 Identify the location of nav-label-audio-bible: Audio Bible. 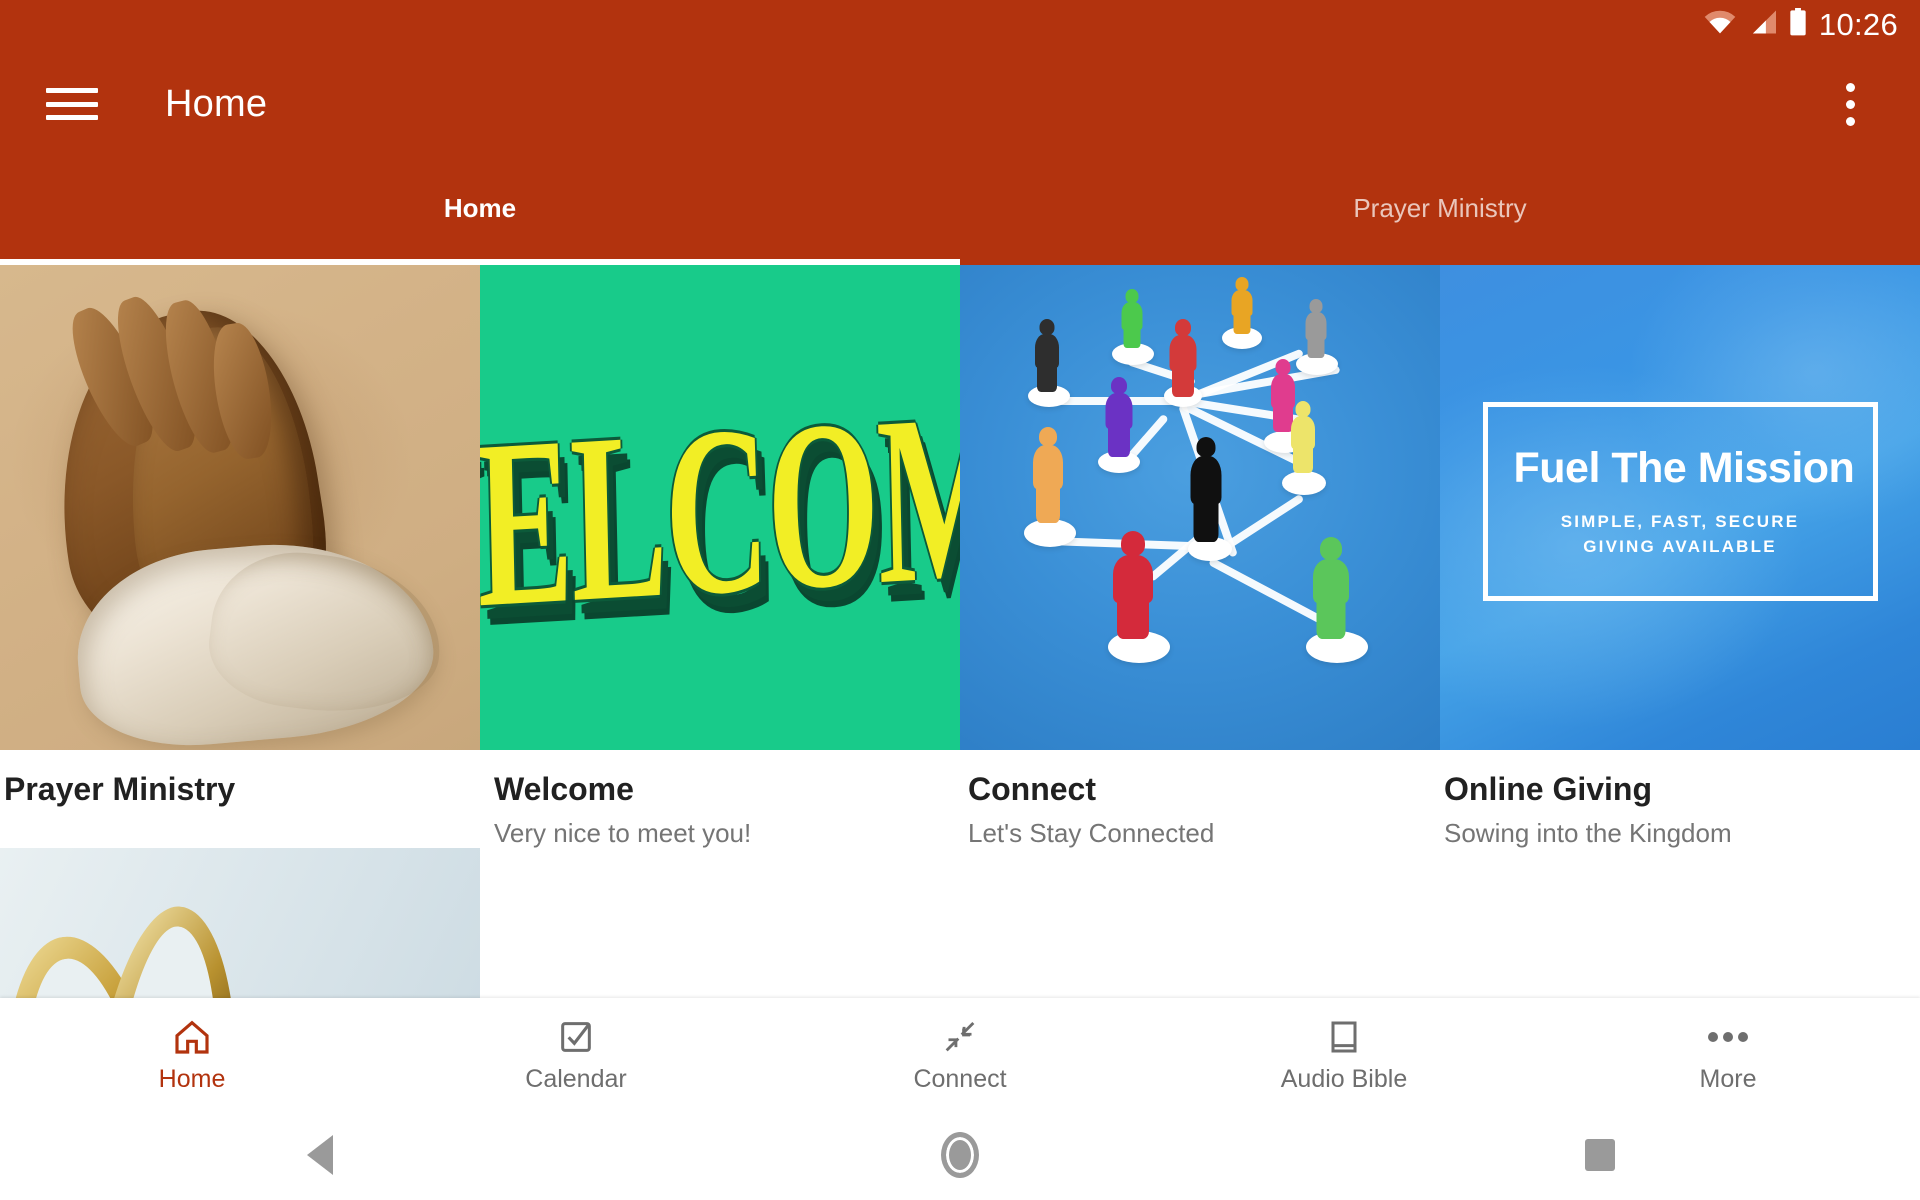
(1344, 1079).